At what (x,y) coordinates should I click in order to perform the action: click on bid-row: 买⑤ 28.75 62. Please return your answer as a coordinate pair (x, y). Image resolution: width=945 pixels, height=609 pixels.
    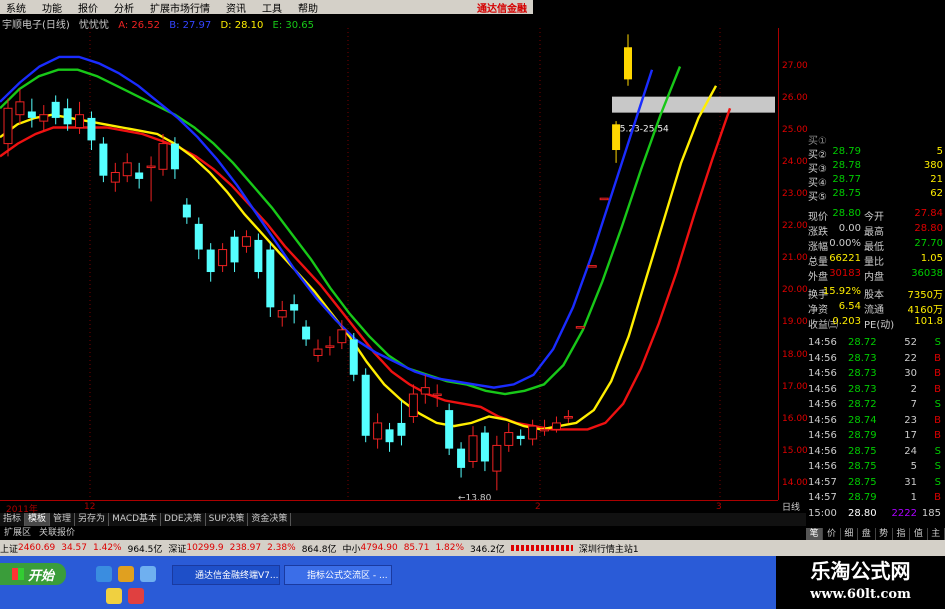
    Looking at the image, I should click on (875, 195).